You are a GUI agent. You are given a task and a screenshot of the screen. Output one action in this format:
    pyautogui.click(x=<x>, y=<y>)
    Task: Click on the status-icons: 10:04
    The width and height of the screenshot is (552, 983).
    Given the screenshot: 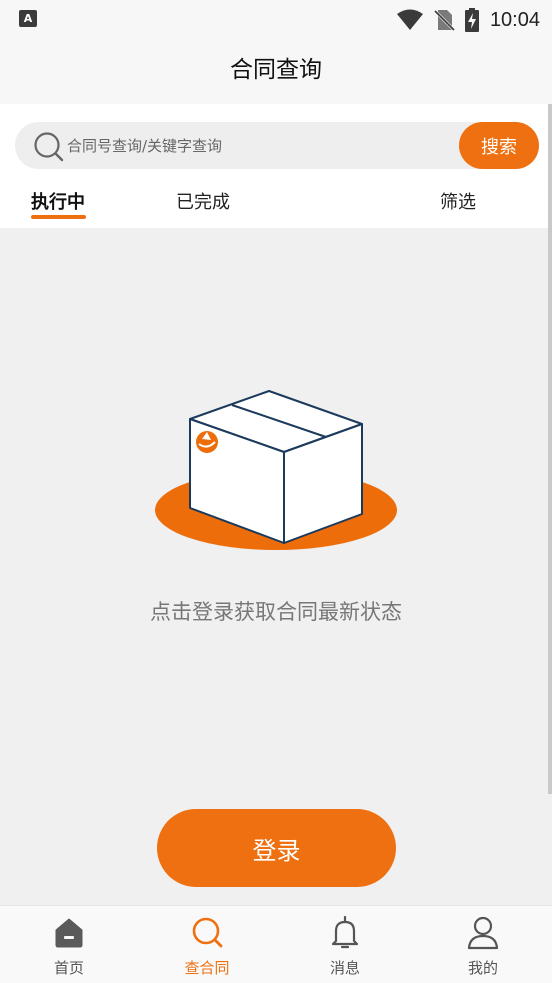 What is the action you would take?
    pyautogui.click(x=468, y=20)
    